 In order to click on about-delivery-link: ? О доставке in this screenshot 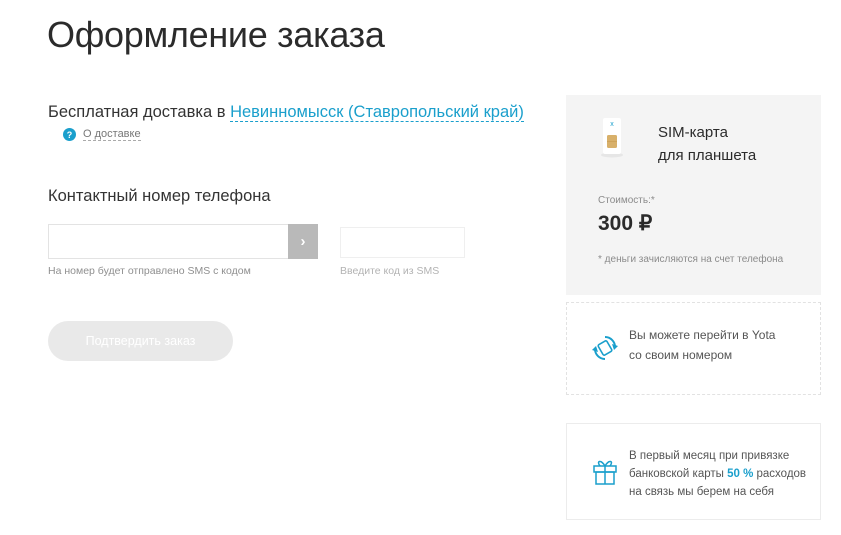, I will do `click(102, 134)`.